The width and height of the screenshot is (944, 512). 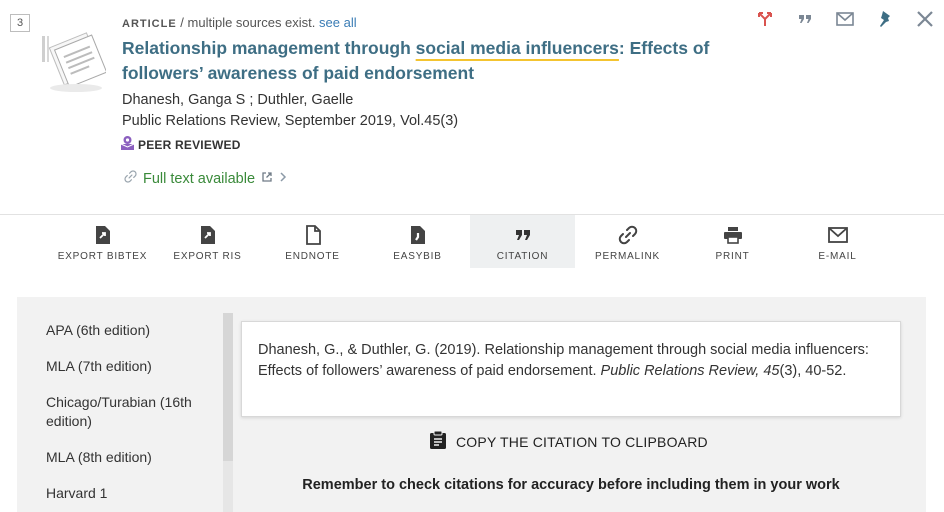 I want to click on easybib-button: EASYBIB, so click(x=417, y=241).